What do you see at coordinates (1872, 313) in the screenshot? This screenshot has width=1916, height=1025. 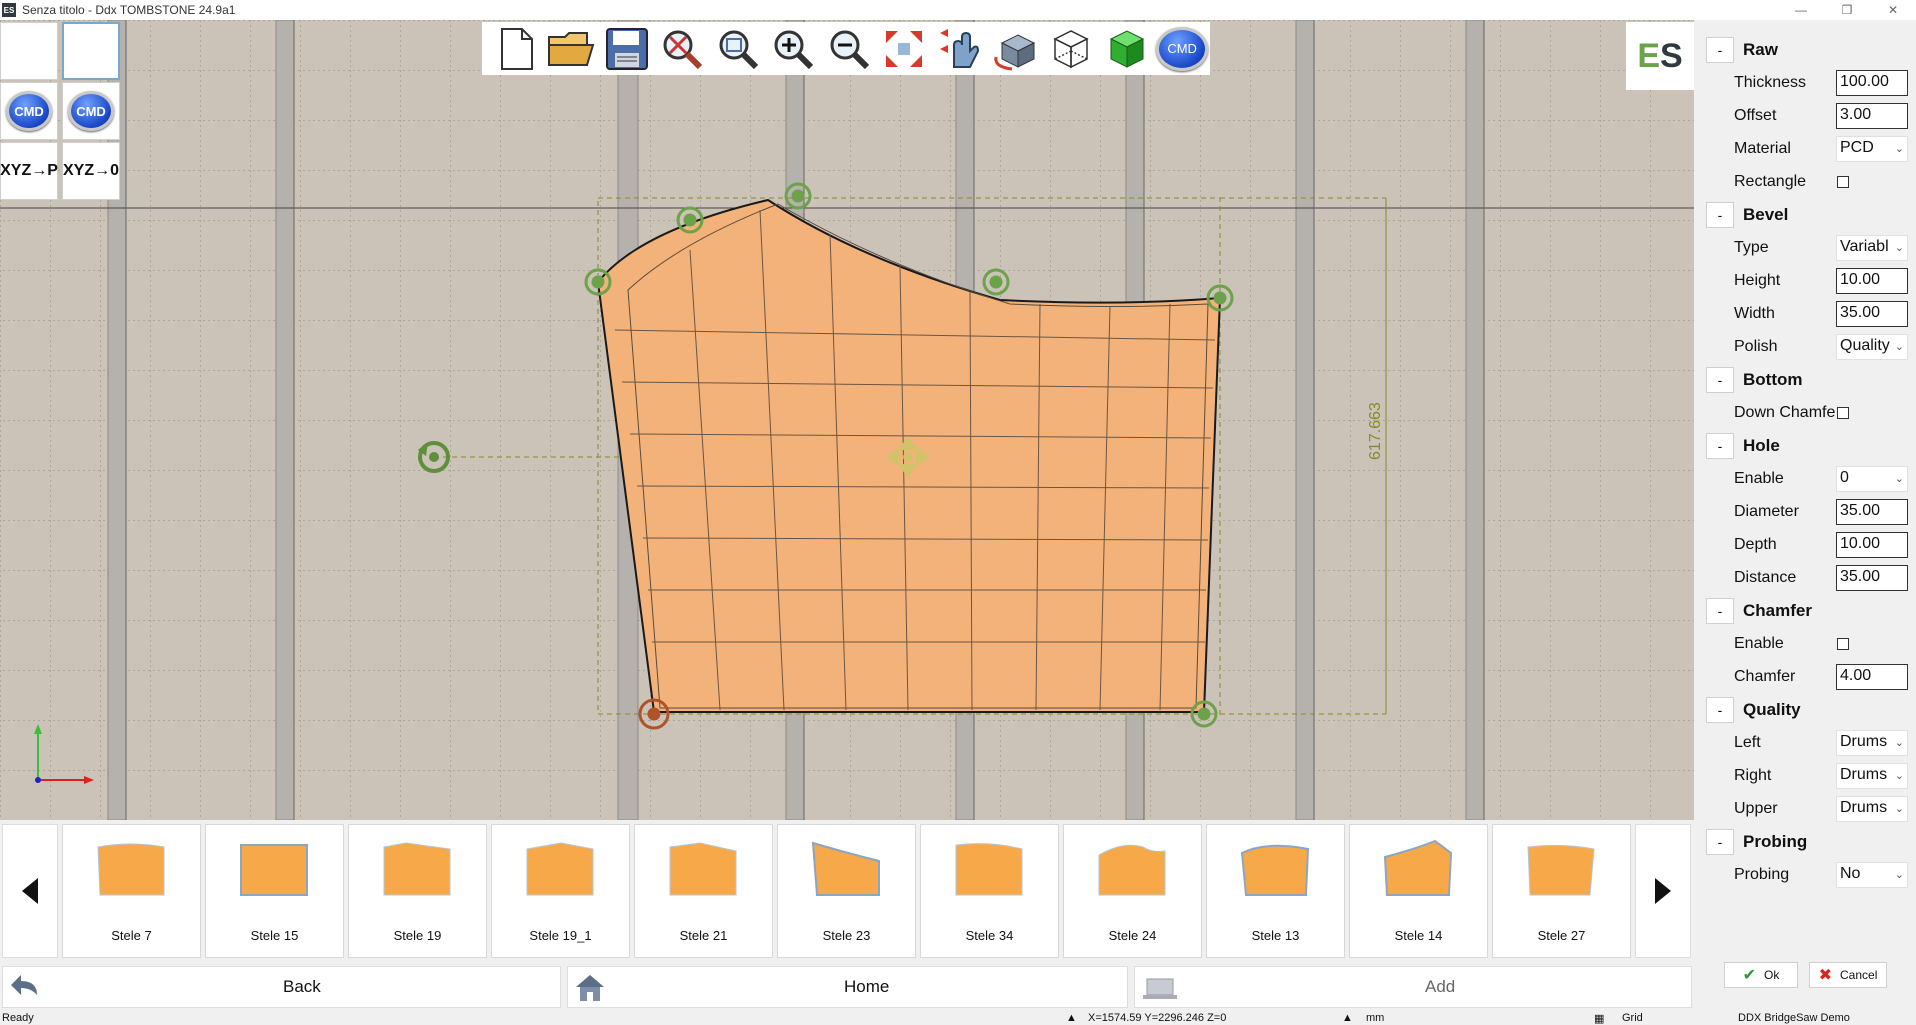 I see `bevel-width-field: 35.00` at bounding box center [1872, 313].